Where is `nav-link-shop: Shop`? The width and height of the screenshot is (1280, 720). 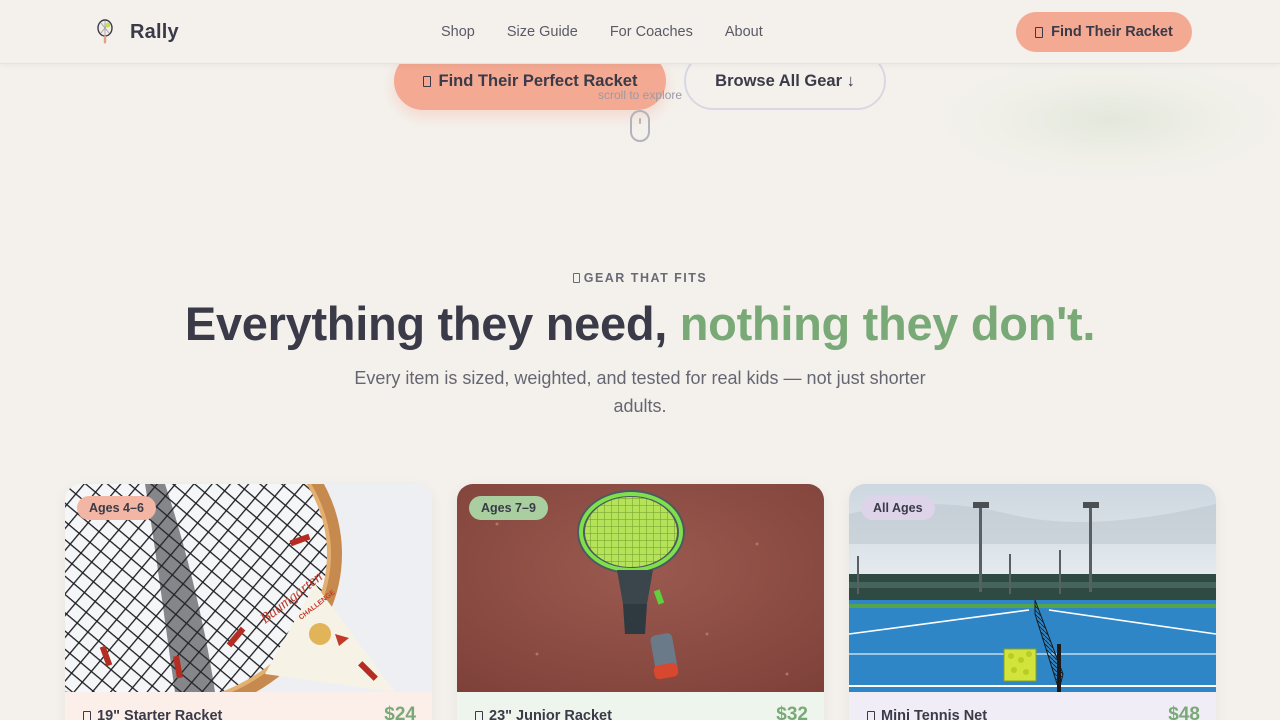 nav-link-shop: Shop is located at coordinates (458, 32).